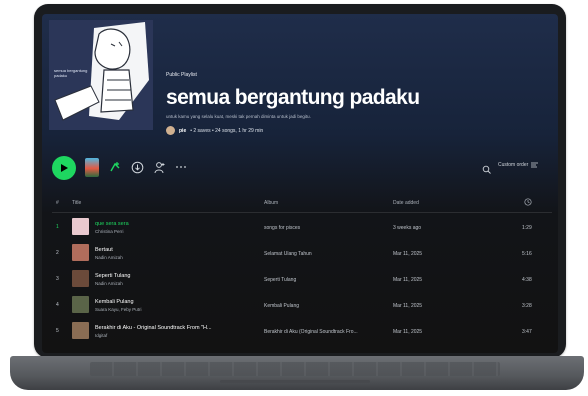  What do you see at coordinates (302, 169) in the screenshot?
I see `action-bar: Custom order` at bounding box center [302, 169].